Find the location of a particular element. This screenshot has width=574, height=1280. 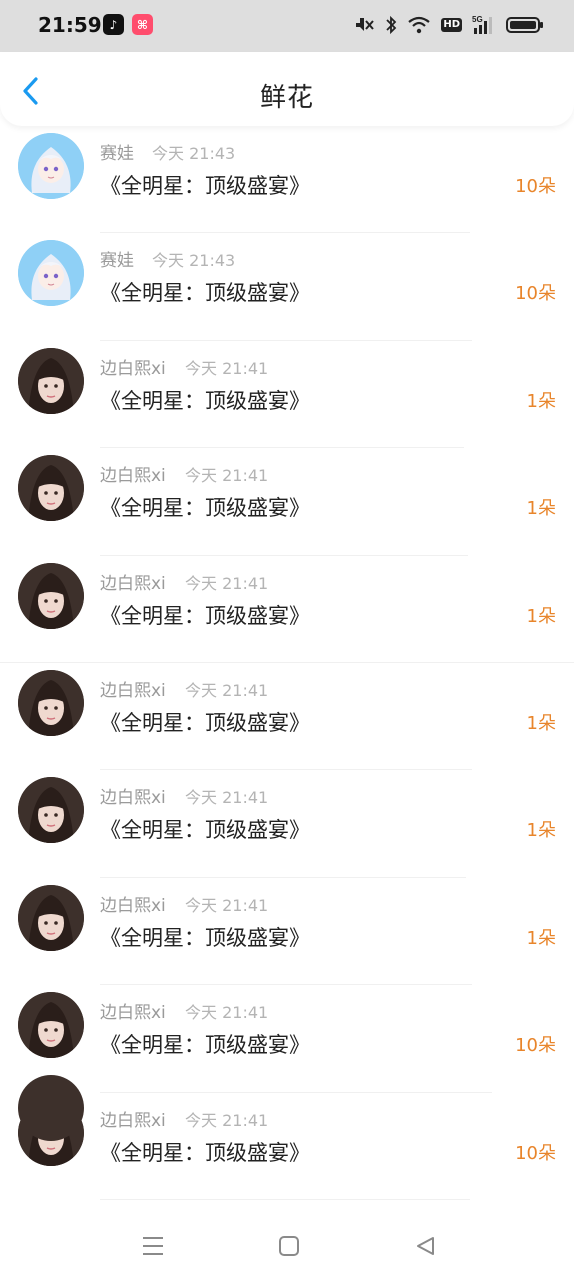

menu-icon is located at coordinates (153, 1246).